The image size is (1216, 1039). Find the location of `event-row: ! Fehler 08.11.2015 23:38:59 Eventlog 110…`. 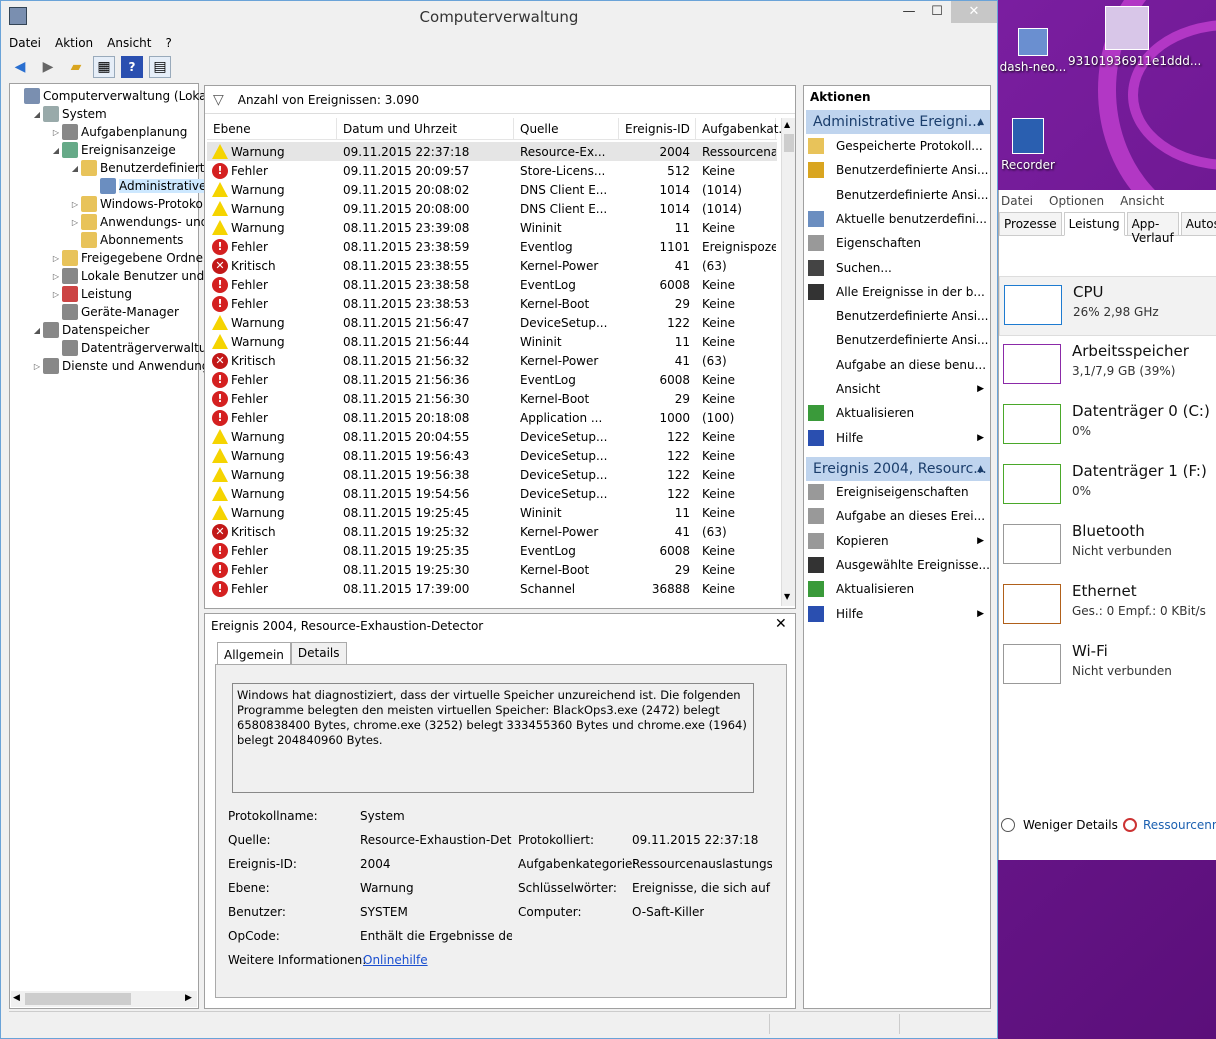

event-row: ! Fehler 08.11.2015 23:38:59 Eventlog 110… is located at coordinates (492, 246).